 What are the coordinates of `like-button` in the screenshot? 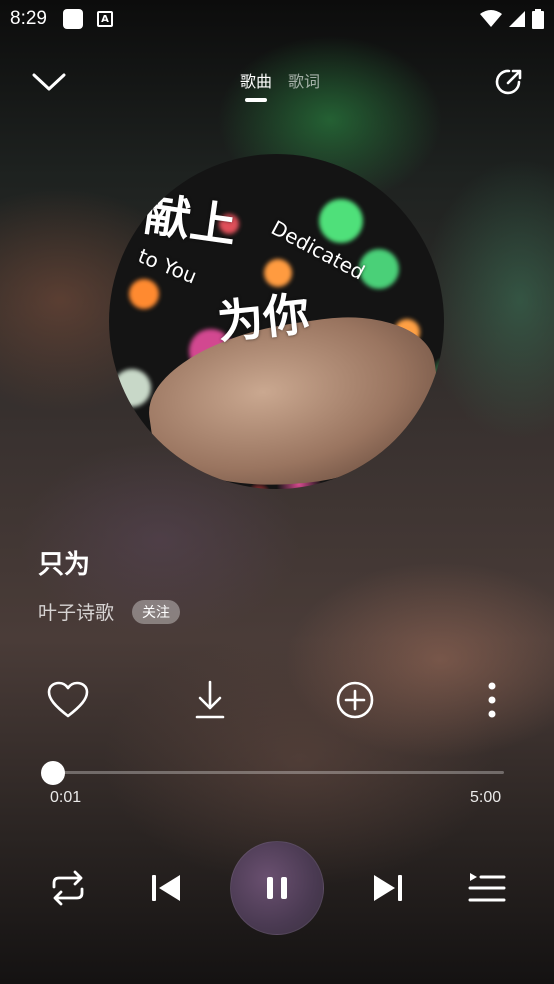 It's located at (68, 700).